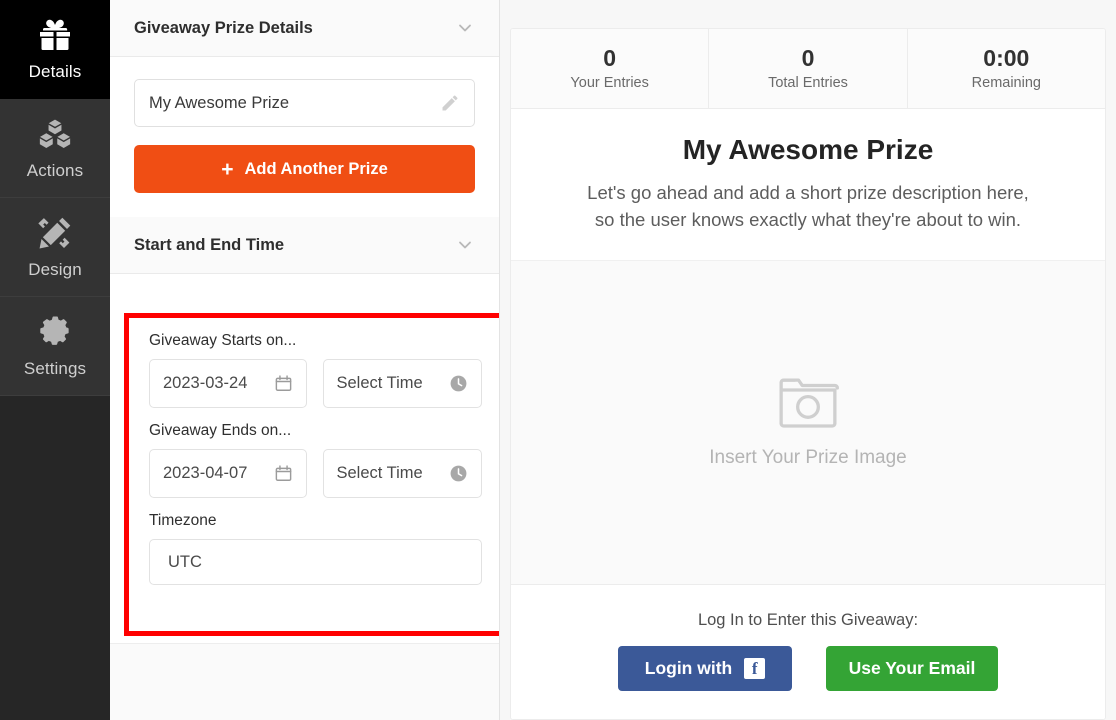 Image resolution: width=1116 pixels, height=720 pixels. What do you see at coordinates (55, 170) in the screenshot?
I see `sidebar-item-label: Actions` at bounding box center [55, 170].